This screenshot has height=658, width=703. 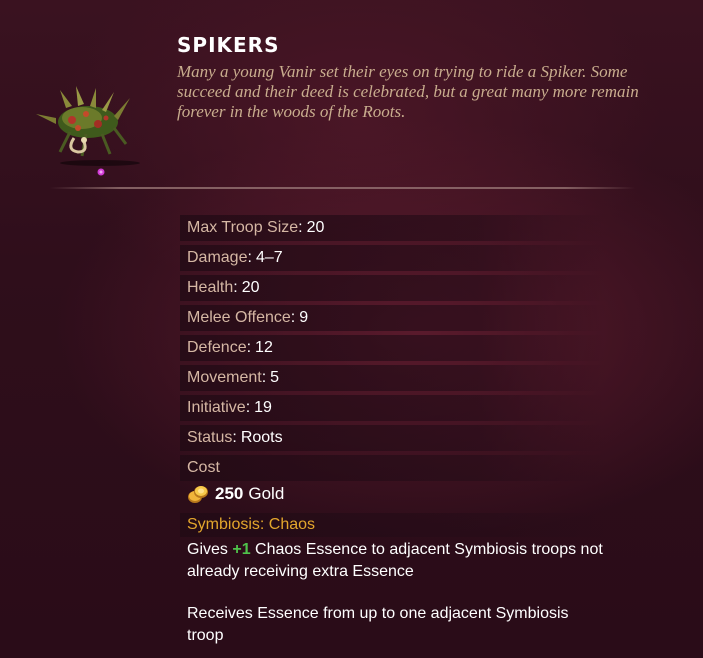 What do you see at coordinates (392, 348) in the screenshot?
I see `stat-row-defence: Defence:12` at bounding box center [392, 348].